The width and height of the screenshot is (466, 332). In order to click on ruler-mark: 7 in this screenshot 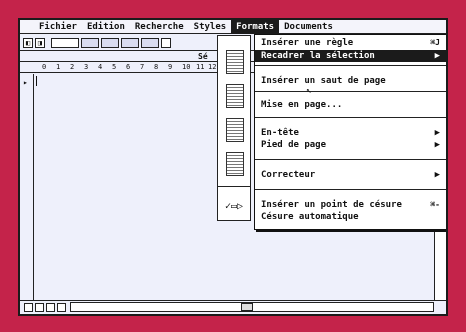, I will do `click(142, 67)`.